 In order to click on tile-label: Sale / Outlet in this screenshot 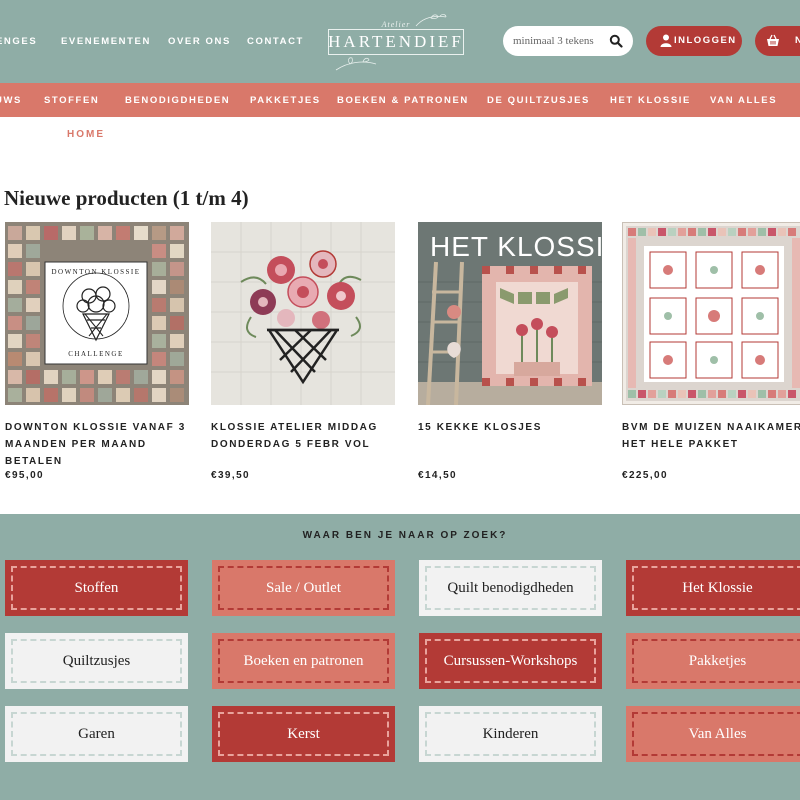, I will do `click(303, 588)`.